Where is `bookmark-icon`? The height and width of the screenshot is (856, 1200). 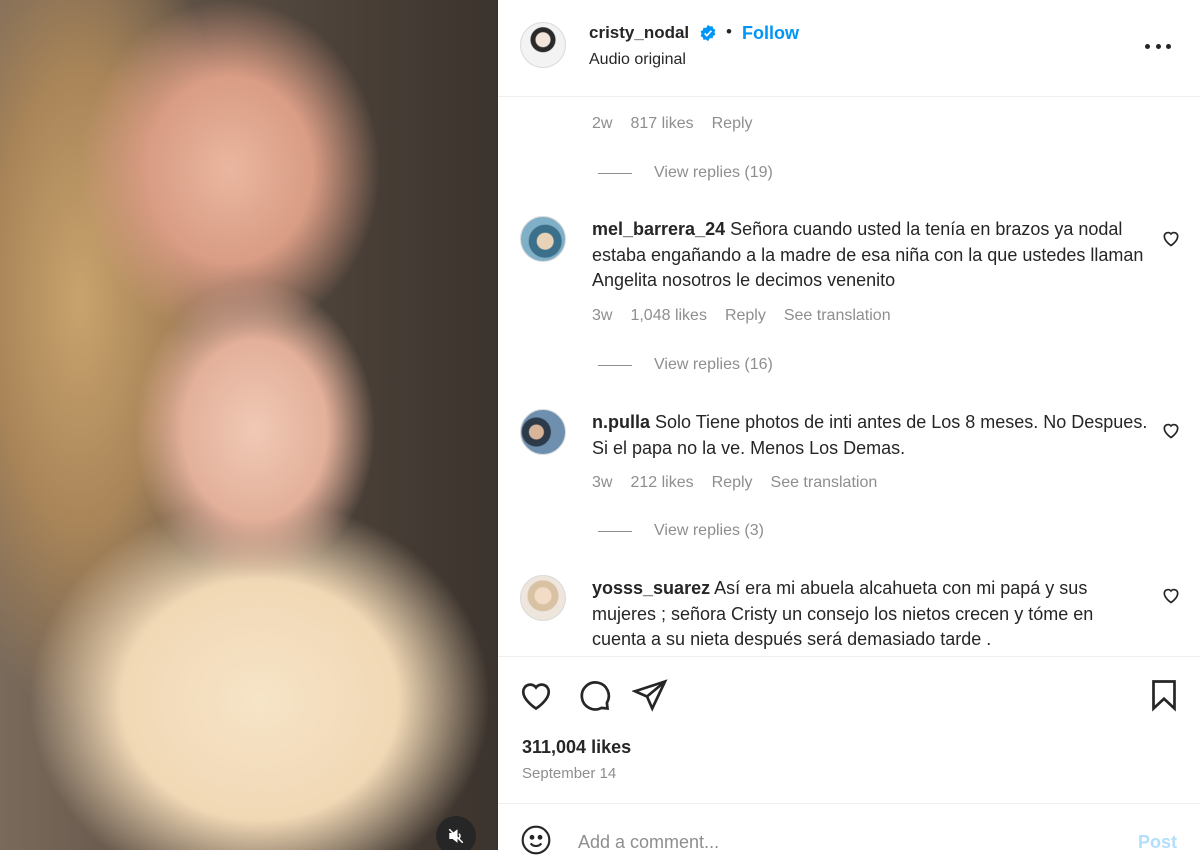 bookmark-icon is located at coordinates (1164, 695).